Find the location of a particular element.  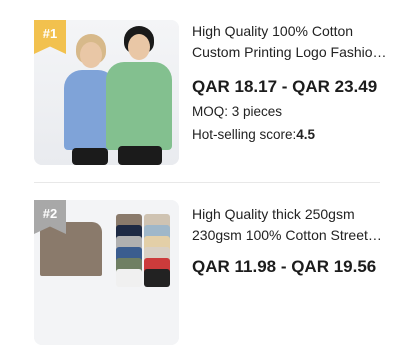

product-moq: MOQ: 3 pieces is located at coordinates (237, 111).